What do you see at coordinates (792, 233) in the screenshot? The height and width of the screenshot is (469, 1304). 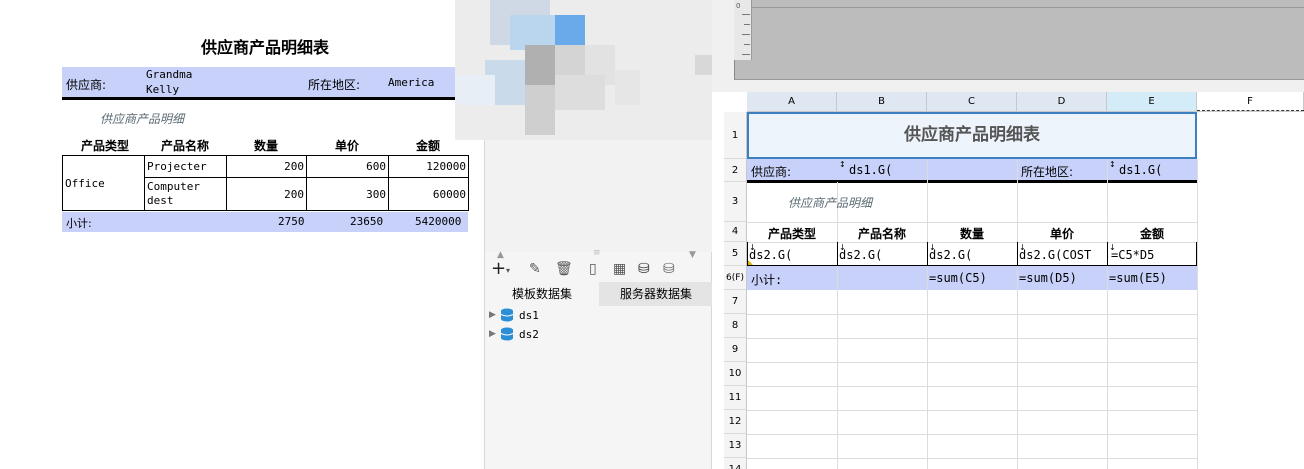 I see `cell-header-type: 产品类型` at bounding box center [792, 233].